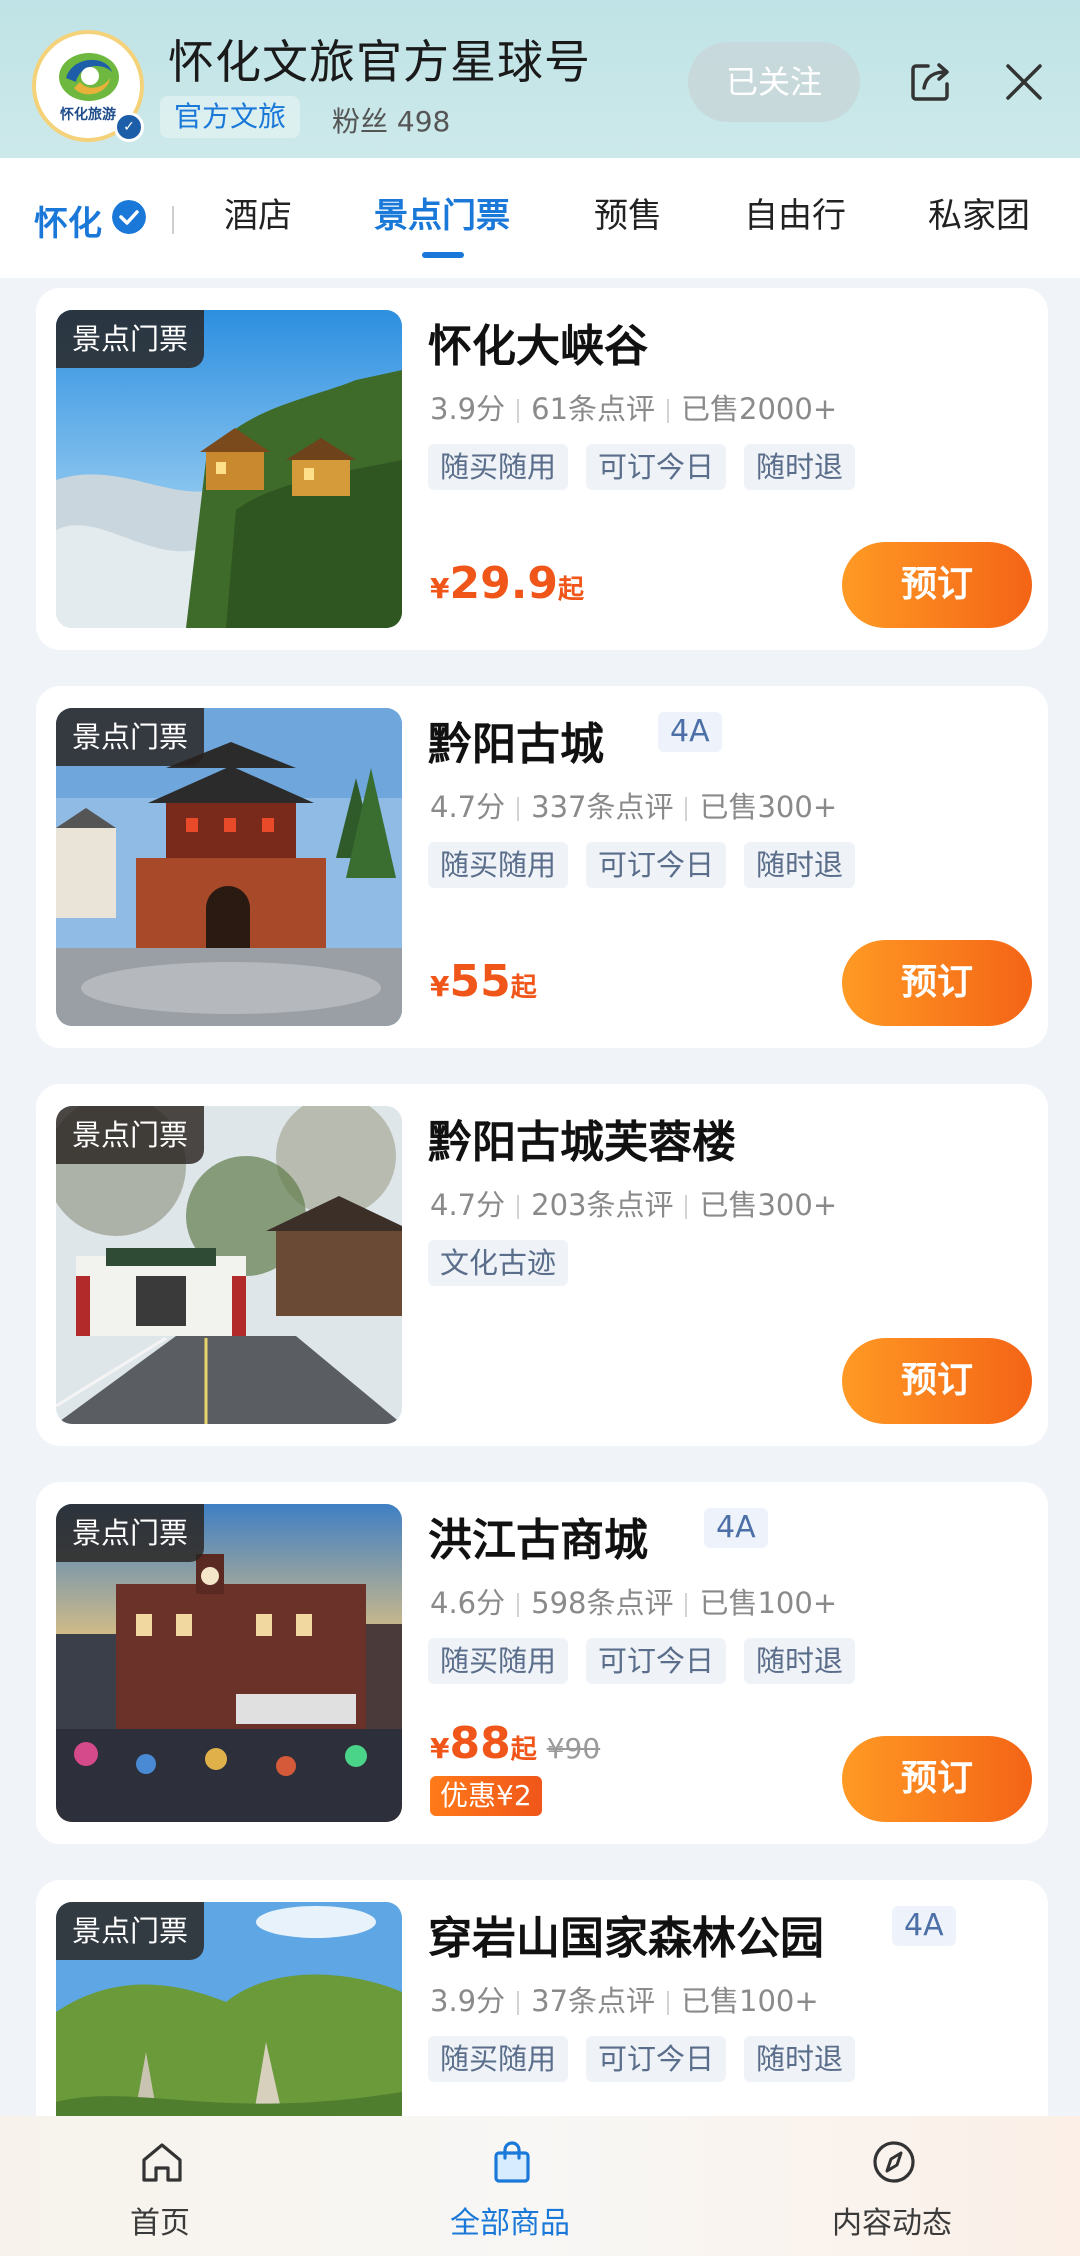 The height and width of the screenshot is (2256, 1080). What do you see at coordinates (160, 2223) in the screenshot?
I see `nav-label: 首页` at bounding box center [160, 2223].